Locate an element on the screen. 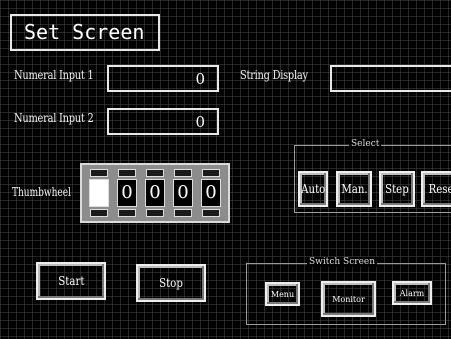  numeric-input-2-label: Numeral Input 2 is located at coordinates (54, 118).